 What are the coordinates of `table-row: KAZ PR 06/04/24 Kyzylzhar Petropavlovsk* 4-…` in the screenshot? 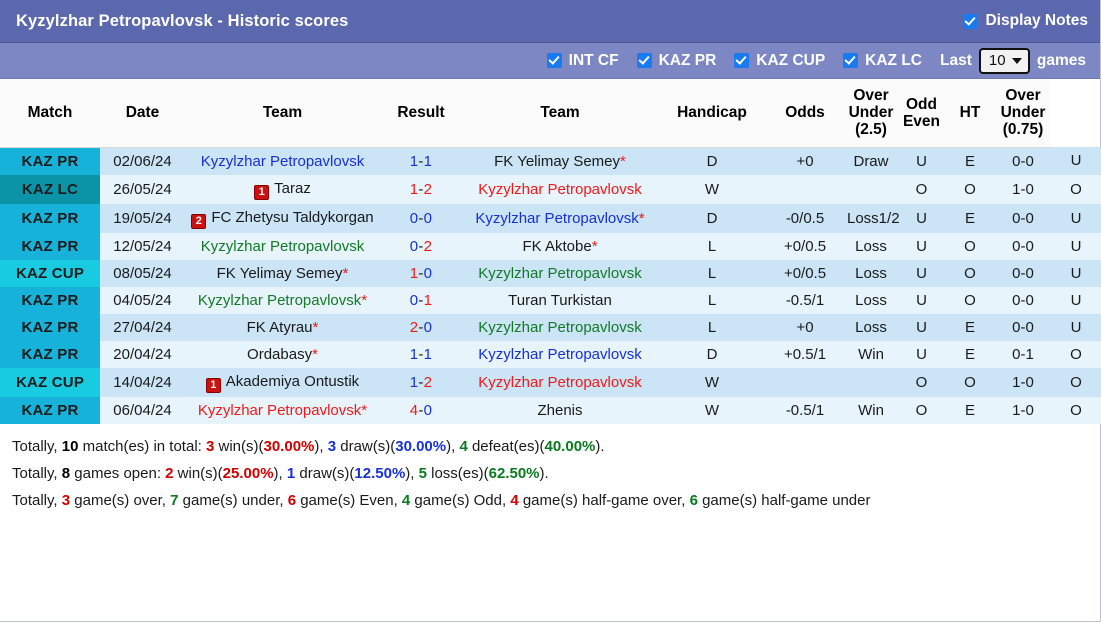 It's located at (550, 410).